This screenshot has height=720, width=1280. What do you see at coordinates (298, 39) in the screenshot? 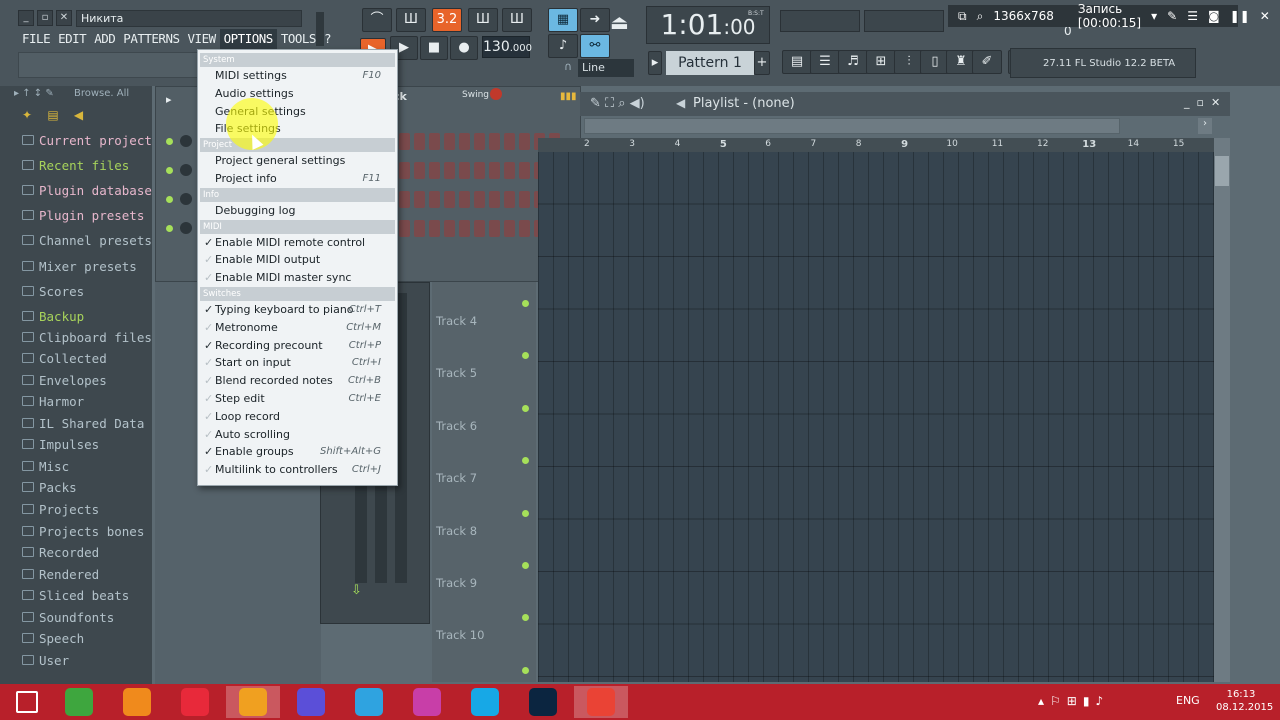
I see `menu-tools: TOOLS` at bounding box center [298, 39].